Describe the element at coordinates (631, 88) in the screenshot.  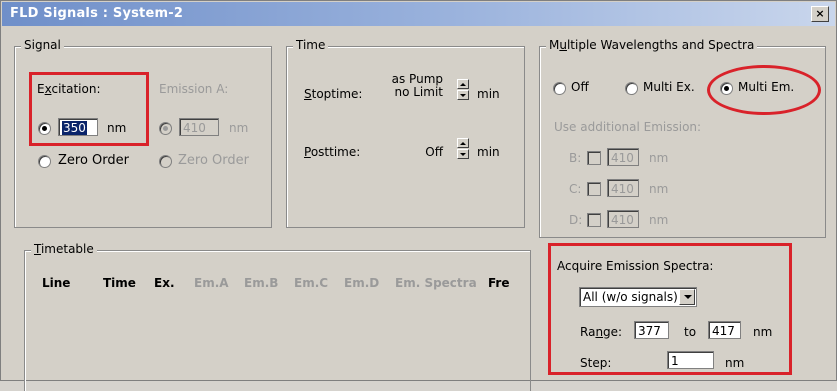
I see `multi-ex-radio` at that location.